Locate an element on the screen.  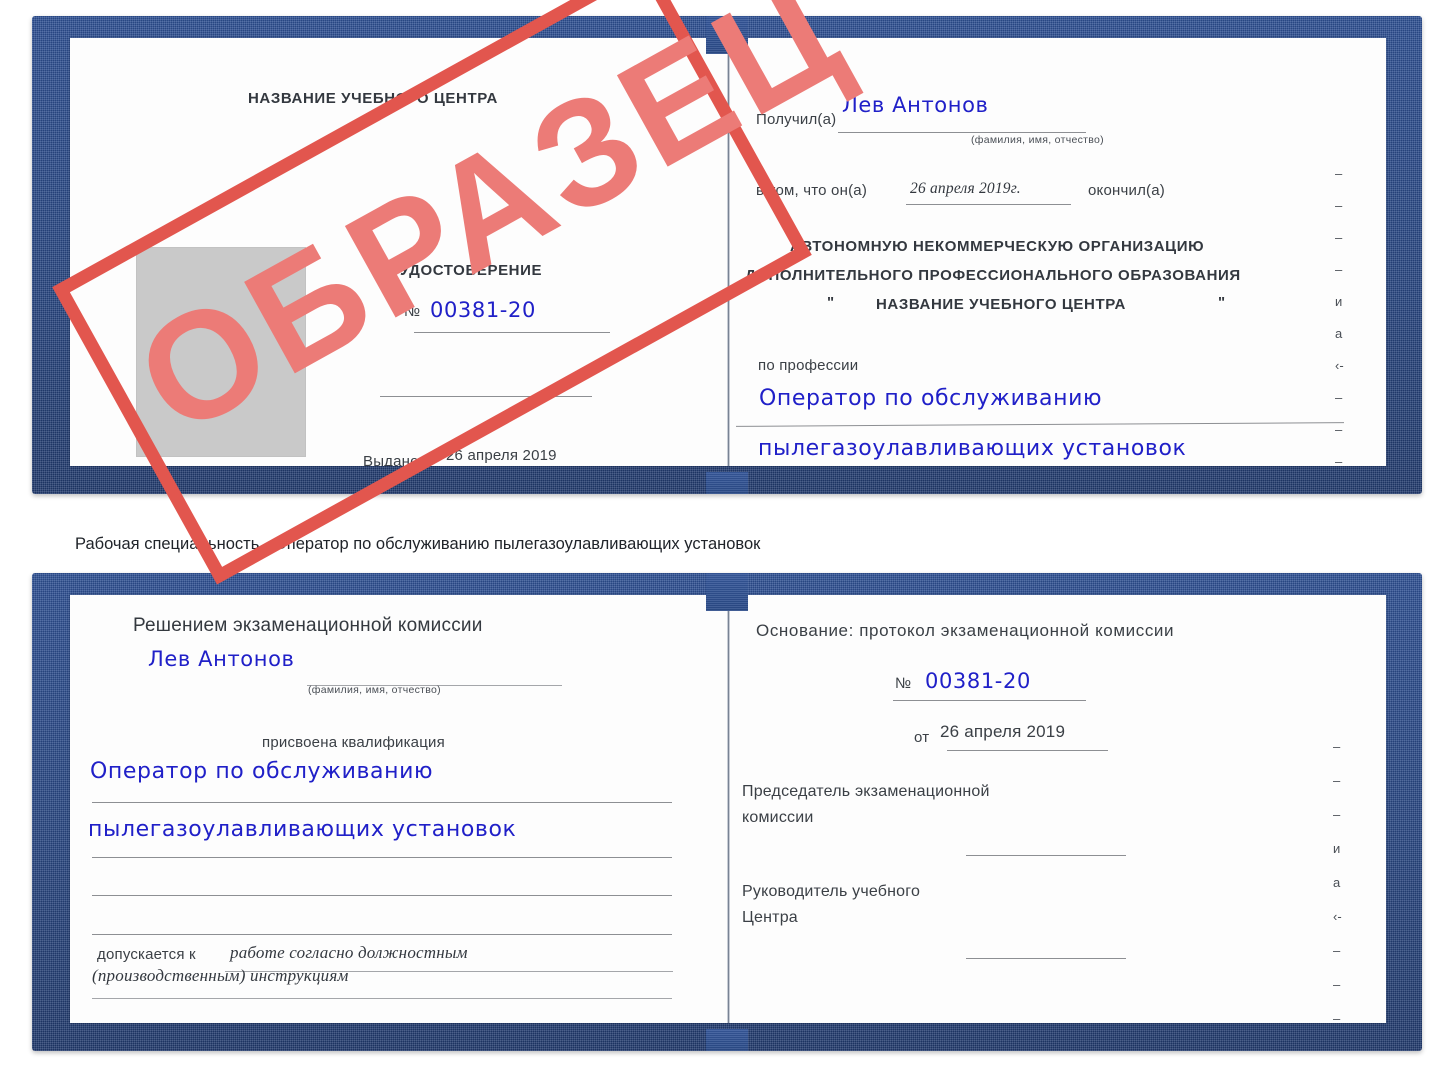
profession-label: по профессии is located at coordinates (808, 365).